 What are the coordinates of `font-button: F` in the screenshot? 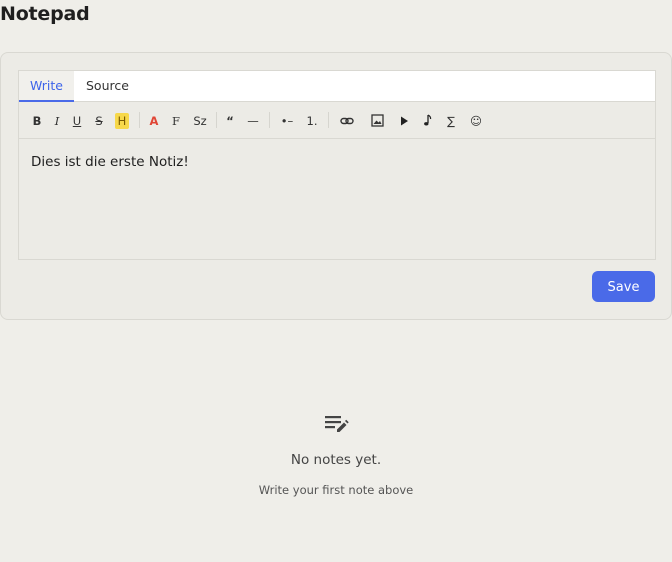 It's located at (176, 121).